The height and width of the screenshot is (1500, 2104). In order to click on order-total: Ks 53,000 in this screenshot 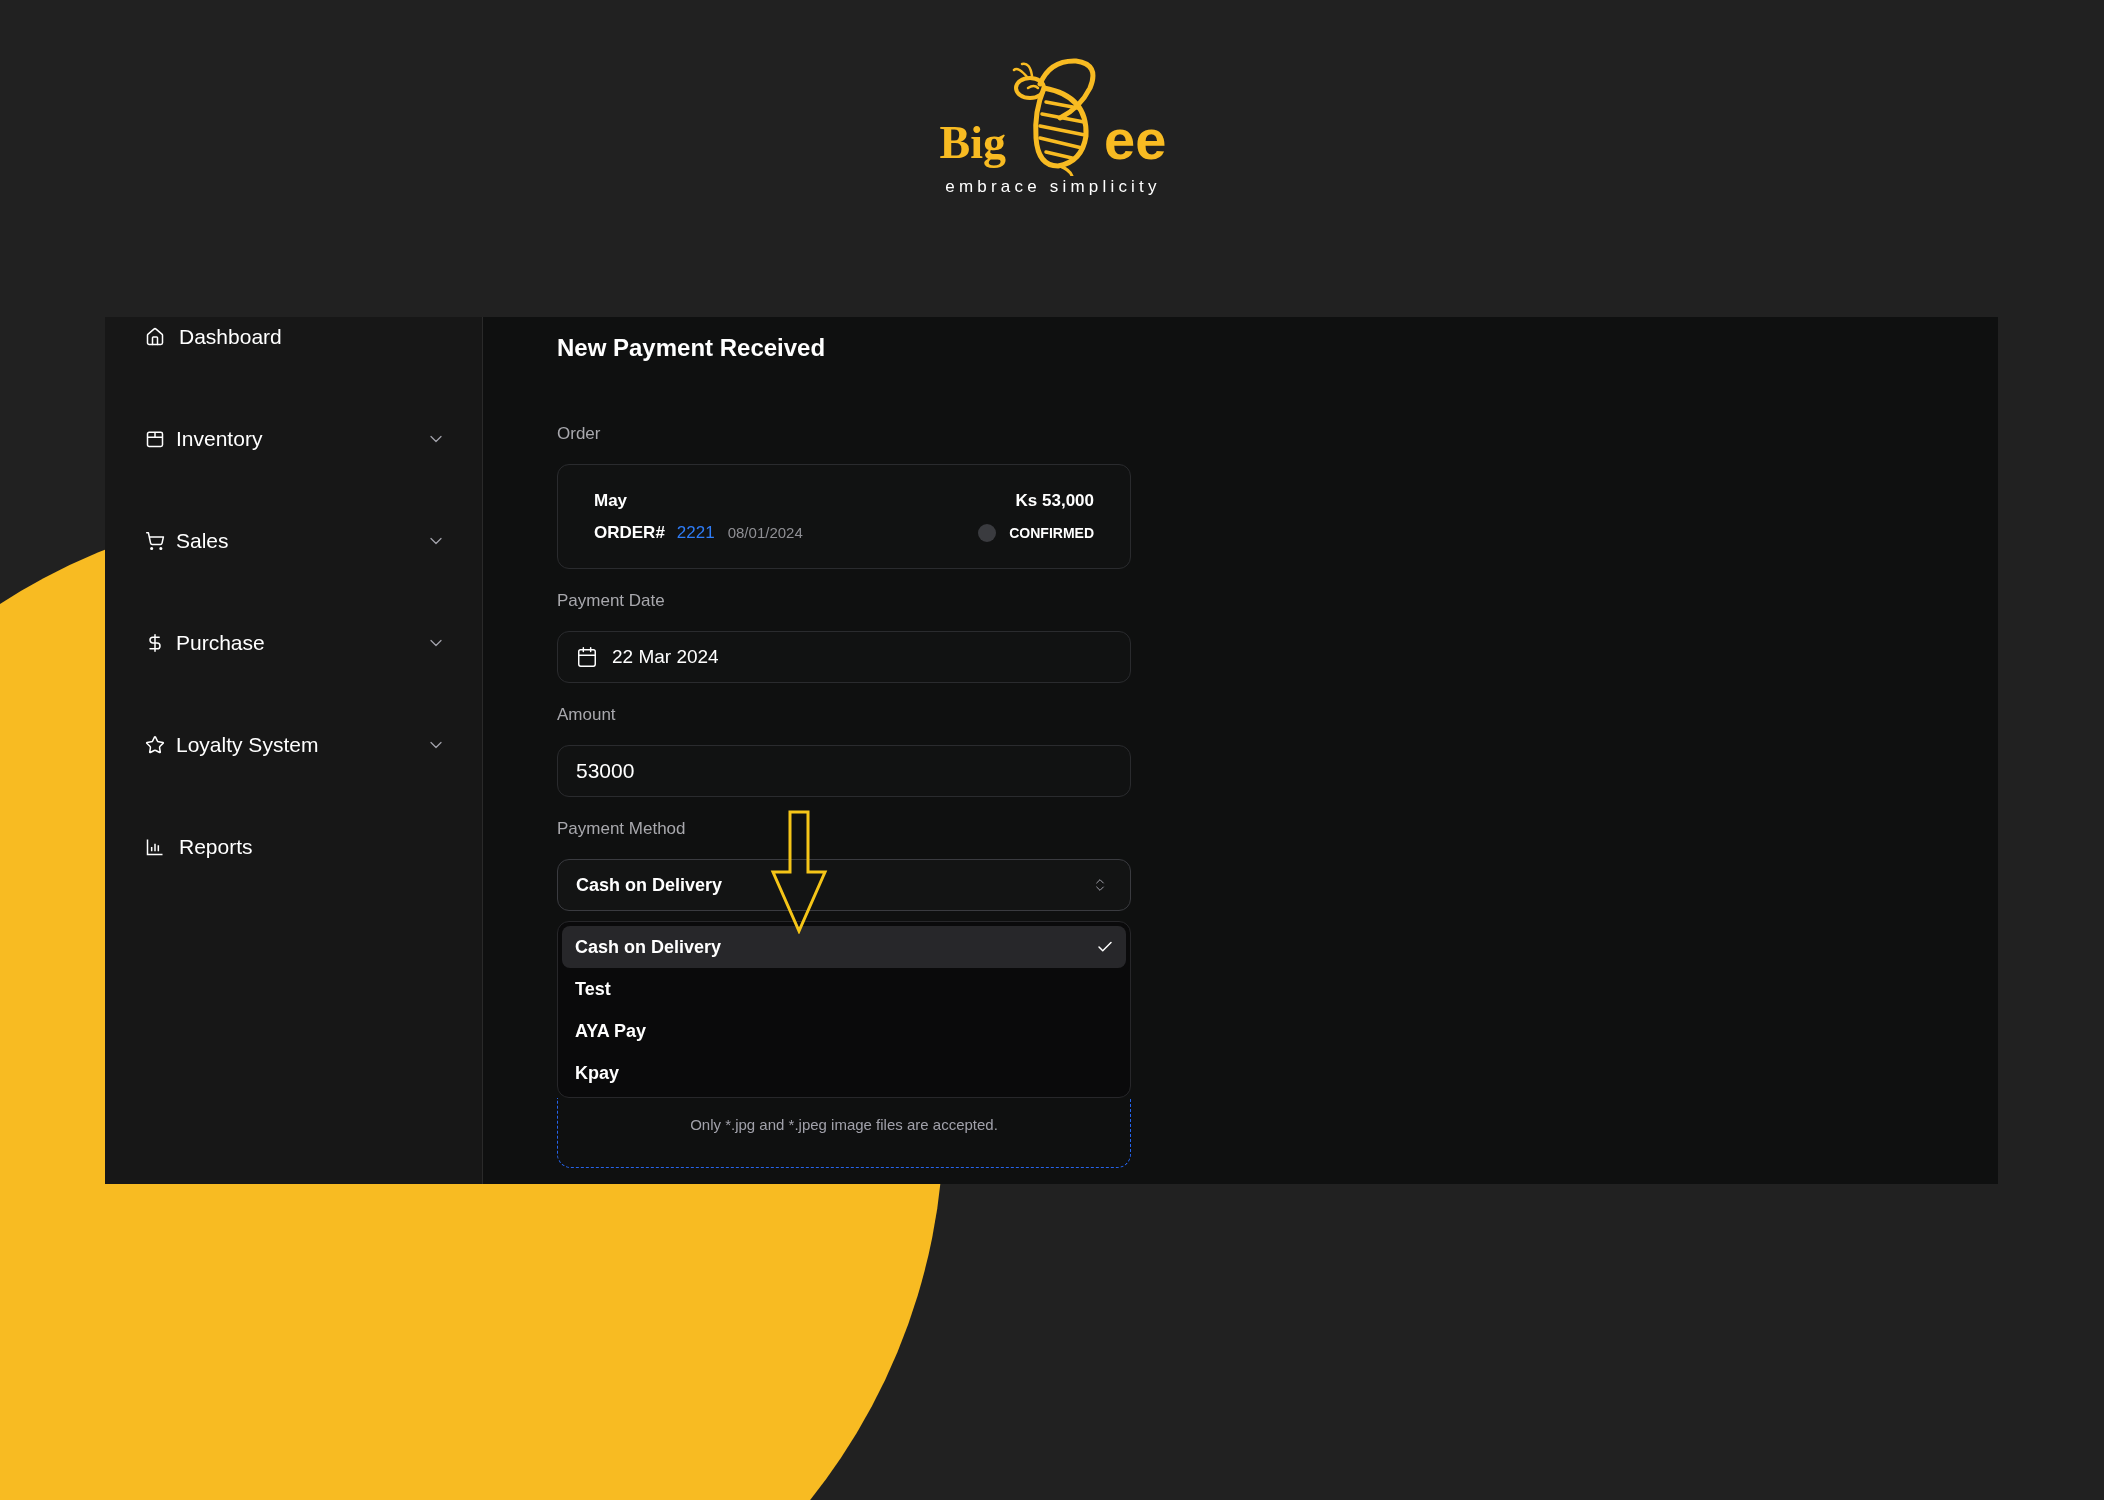, I will do `click(1054, 500)`.